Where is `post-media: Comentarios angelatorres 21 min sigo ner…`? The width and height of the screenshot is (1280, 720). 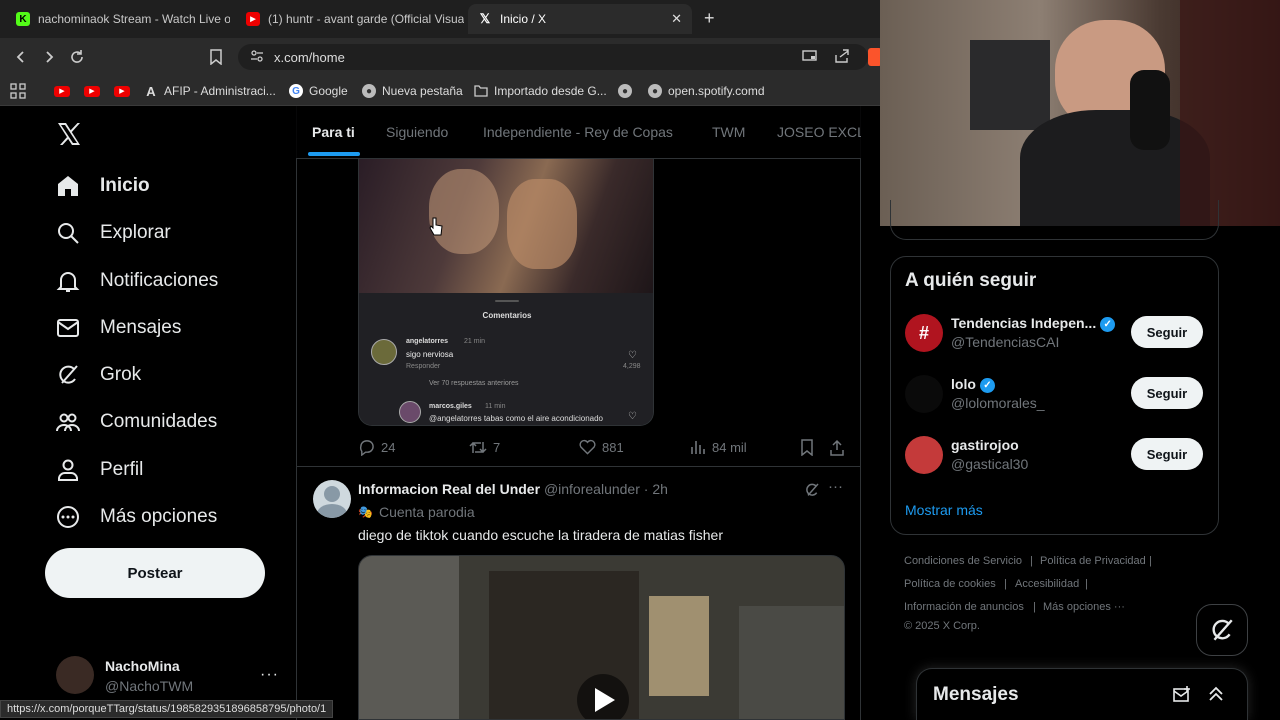 post-media: Comentarios angelatorres 21 min sigo ner… is located at coordinates (506, 292).